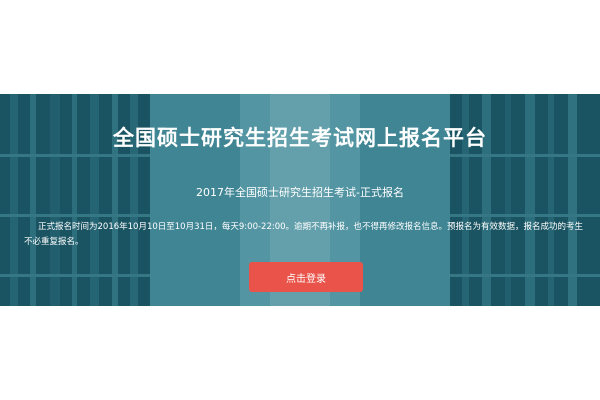  Describe the element at coordinates (300, 192) in the screenshot. I see `exam-subtitle: 2017年全国硕士研究生招生考试-正式报名` at that location.